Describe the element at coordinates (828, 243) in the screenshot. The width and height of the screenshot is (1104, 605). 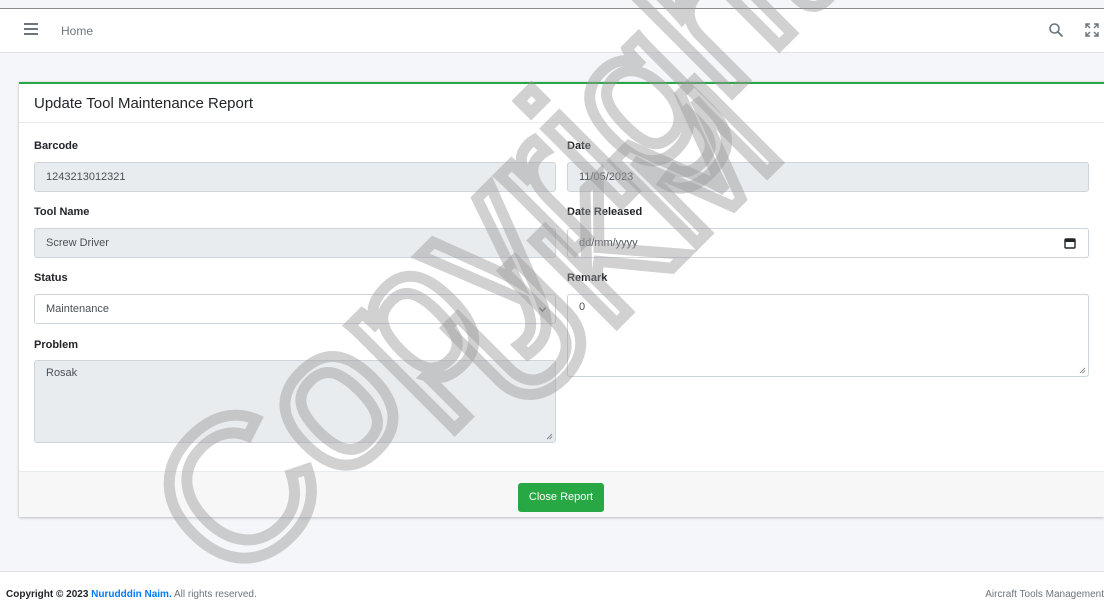
I see `date-released-input: dd/mm/yyyy` at that location.